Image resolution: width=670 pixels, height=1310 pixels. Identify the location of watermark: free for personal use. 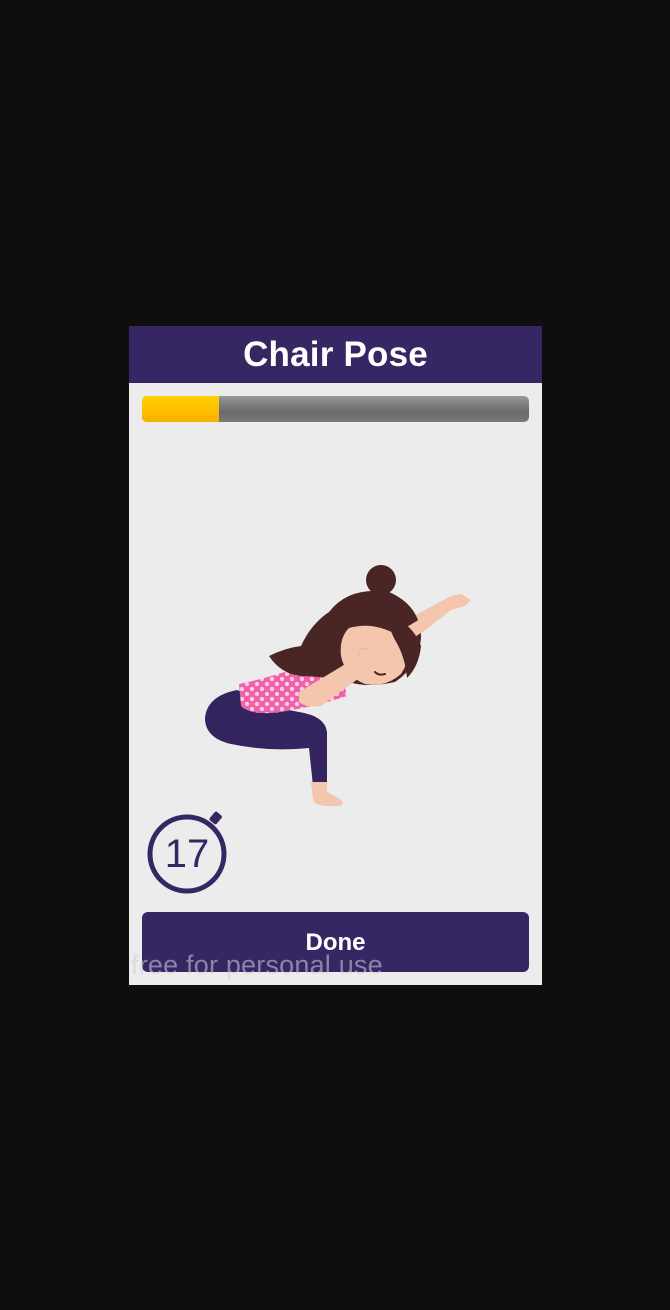
(257, 965).